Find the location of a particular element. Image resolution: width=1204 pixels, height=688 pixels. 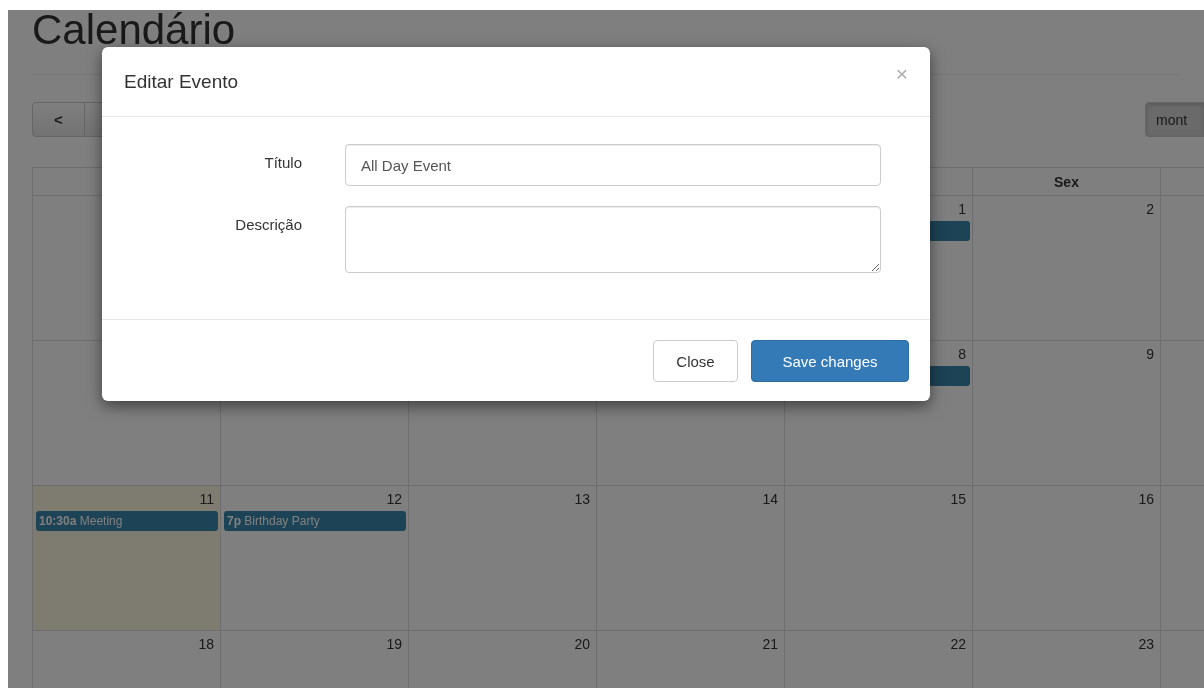

day-number: 19 is located at coordinates (394, 643).